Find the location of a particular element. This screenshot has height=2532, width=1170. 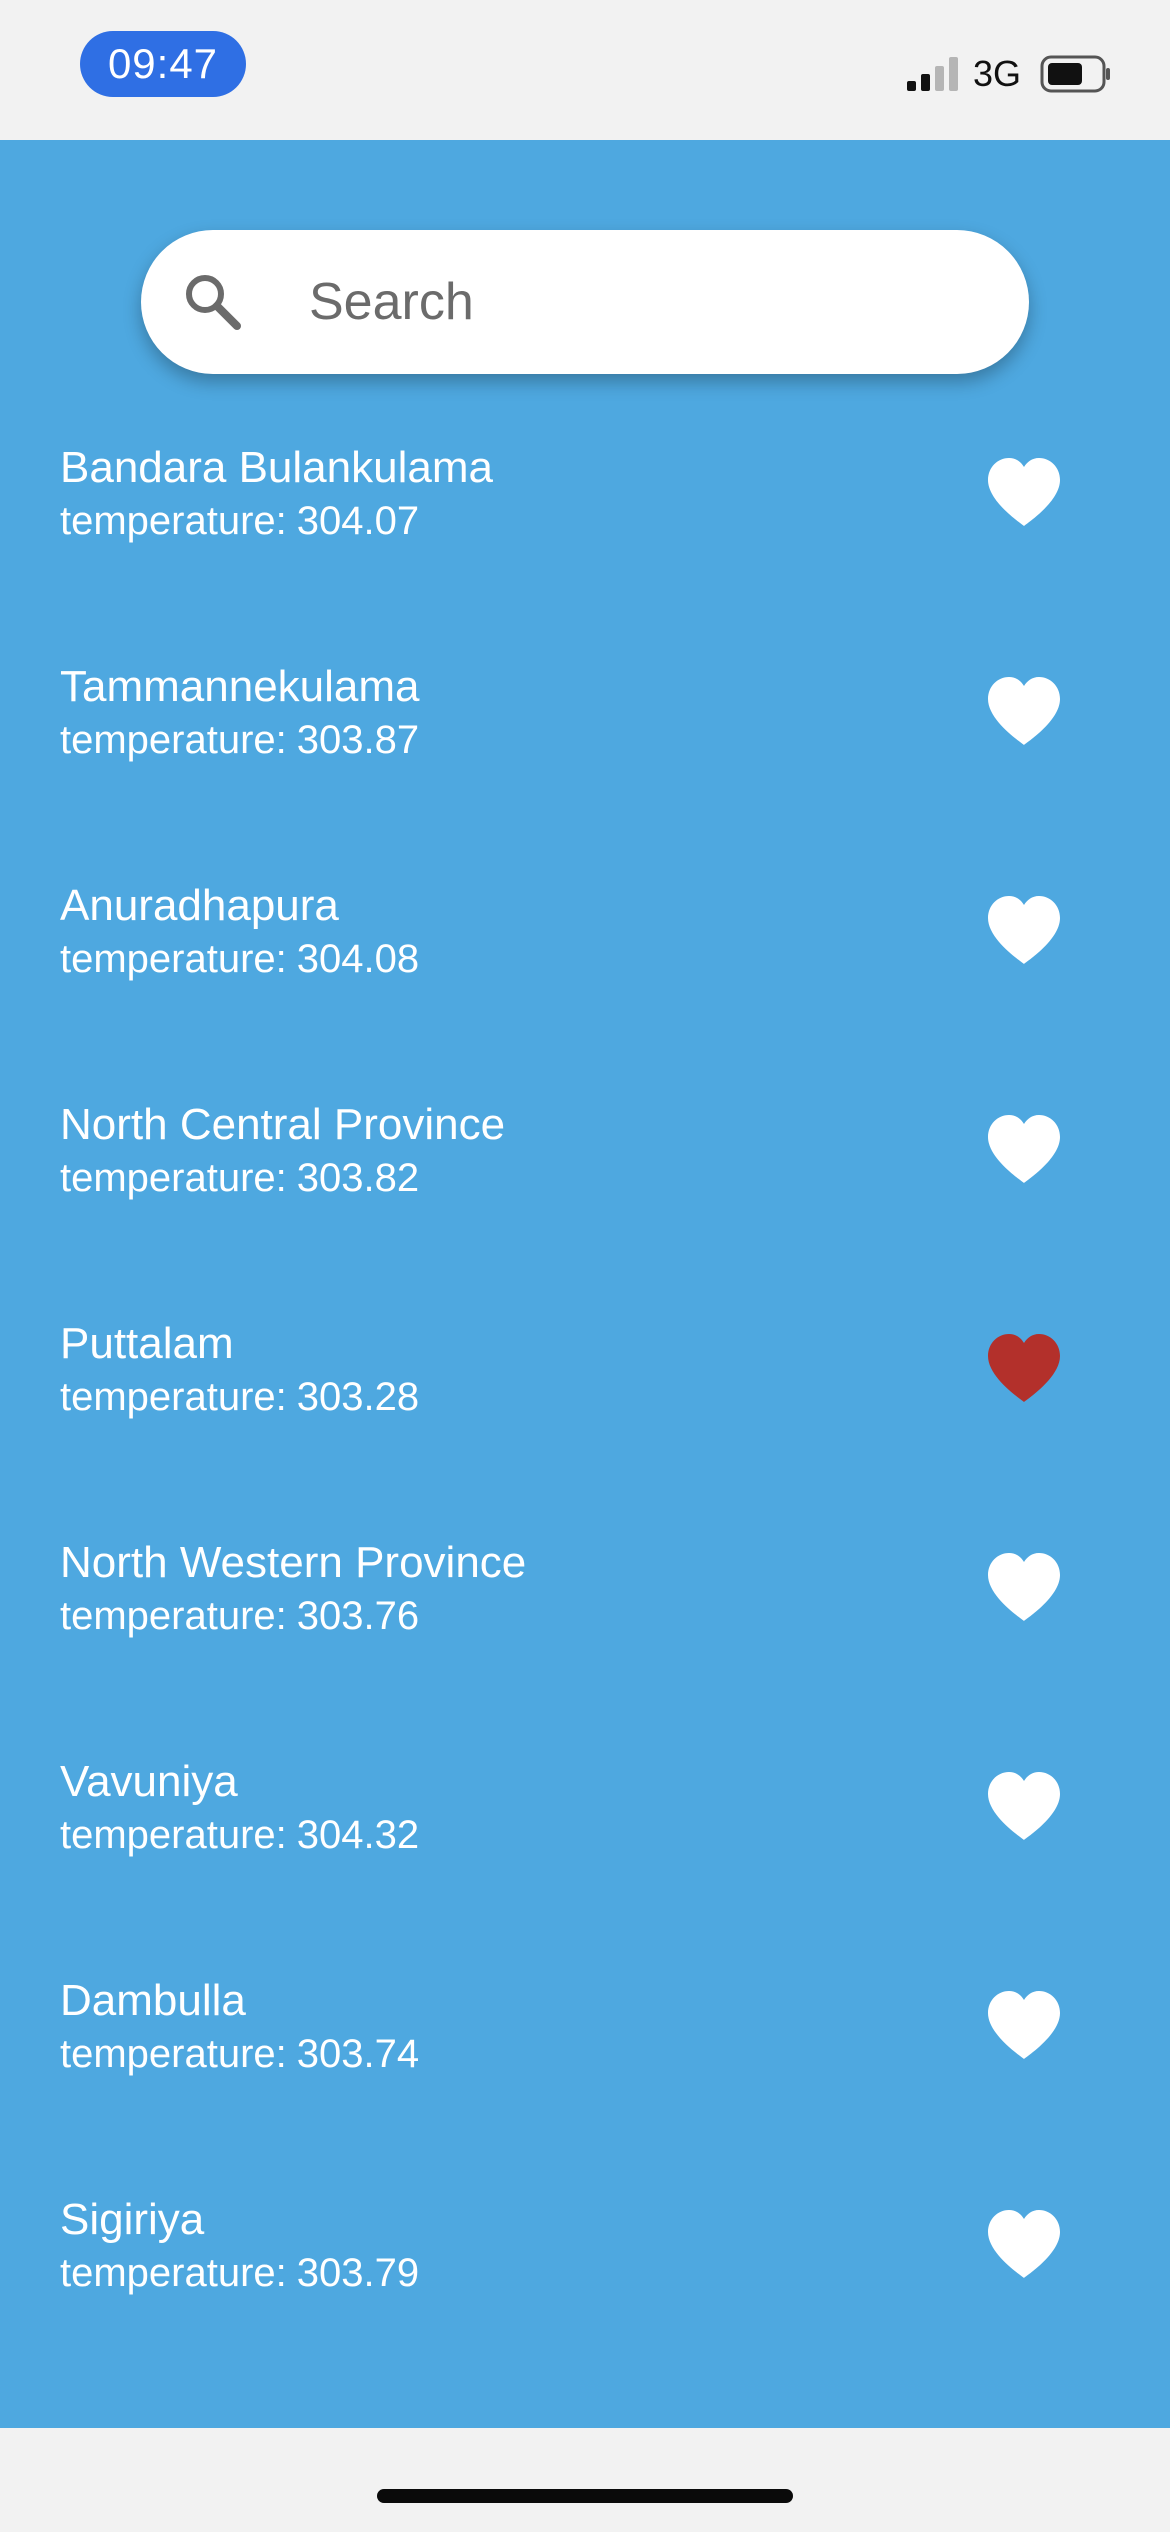

cellular-signal-icon is located at coordinates (932, 74).